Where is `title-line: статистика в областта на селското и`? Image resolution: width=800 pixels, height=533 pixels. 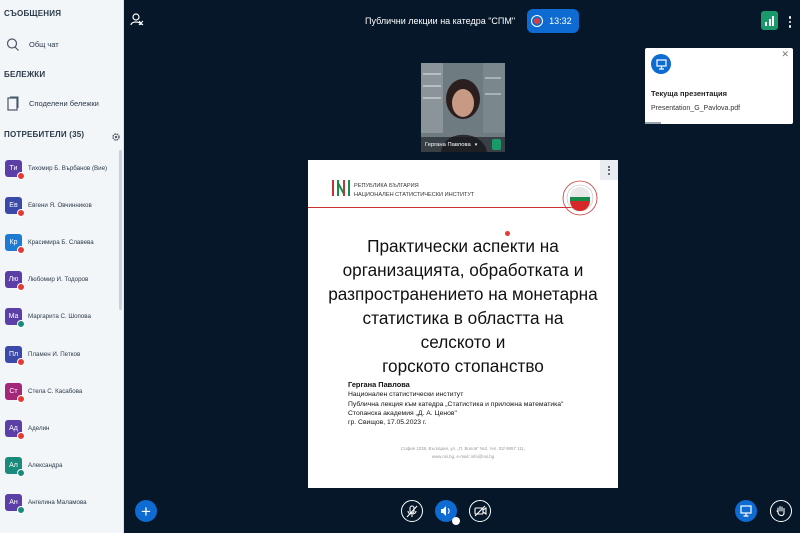 title-line: статистика в областта на селското и is located at coordinates (463, 330).